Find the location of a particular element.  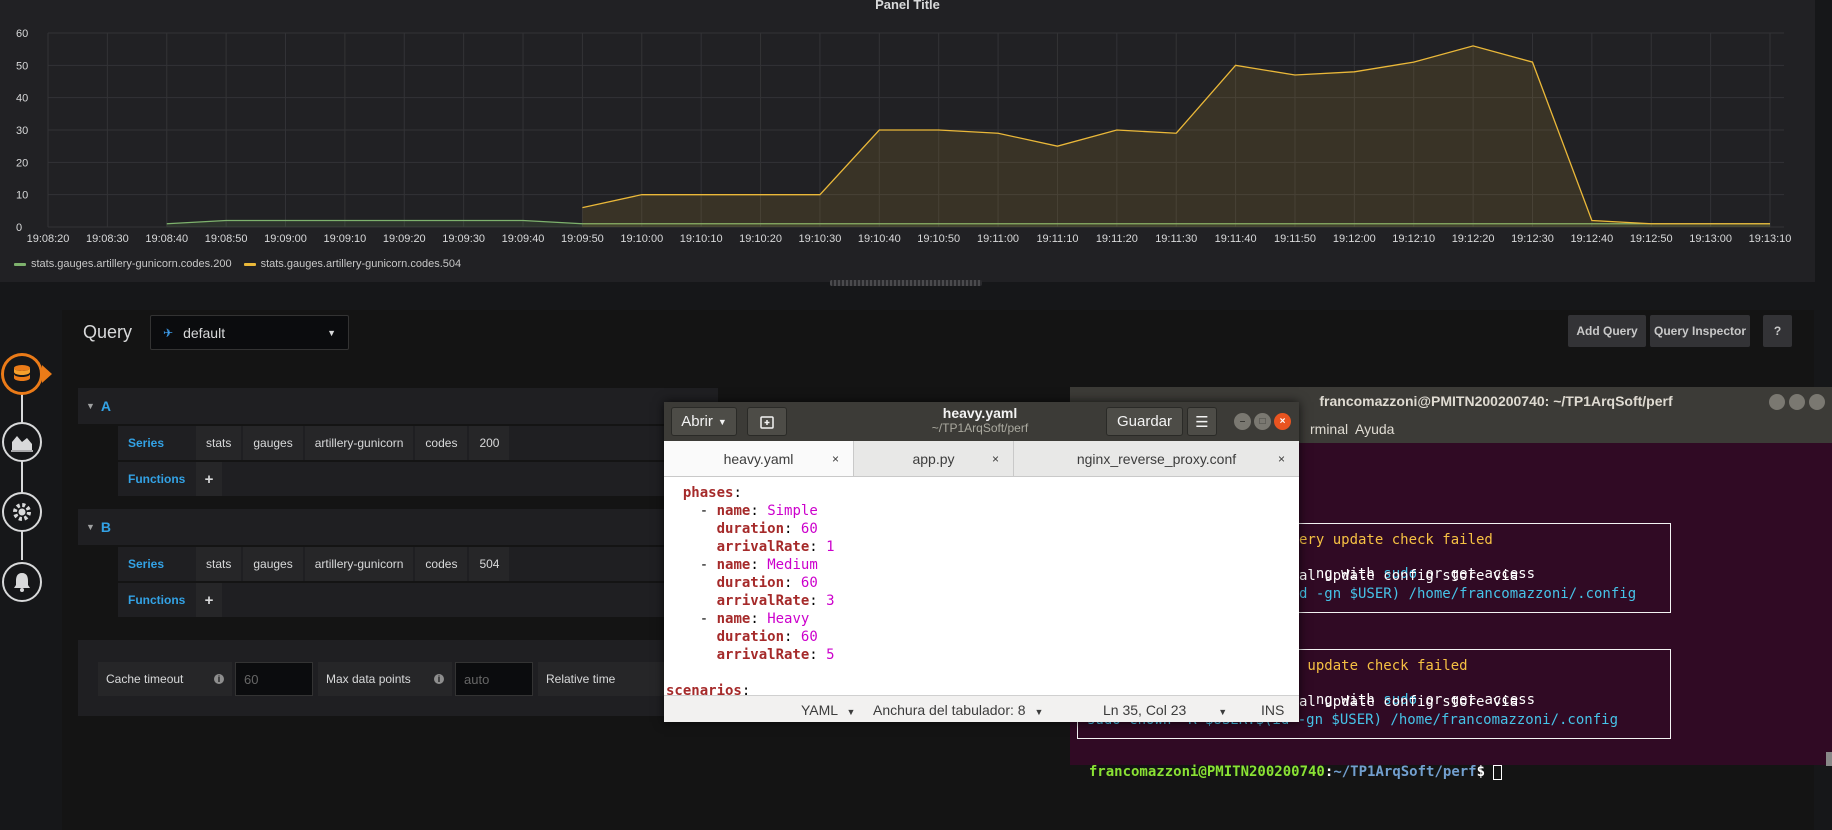

x-tick-label: 19:12:40 is located at coordinates (1591, 239).